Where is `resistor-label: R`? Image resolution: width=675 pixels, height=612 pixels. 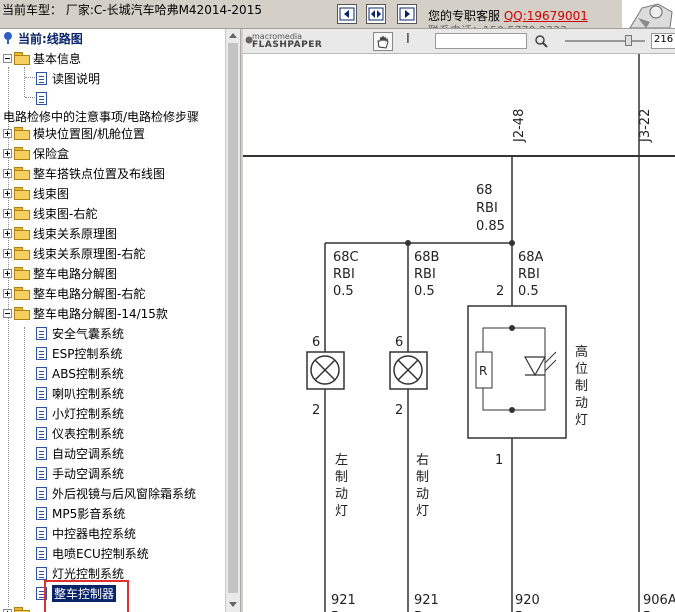
resistor-label: R is located at coordinates (483, 371).